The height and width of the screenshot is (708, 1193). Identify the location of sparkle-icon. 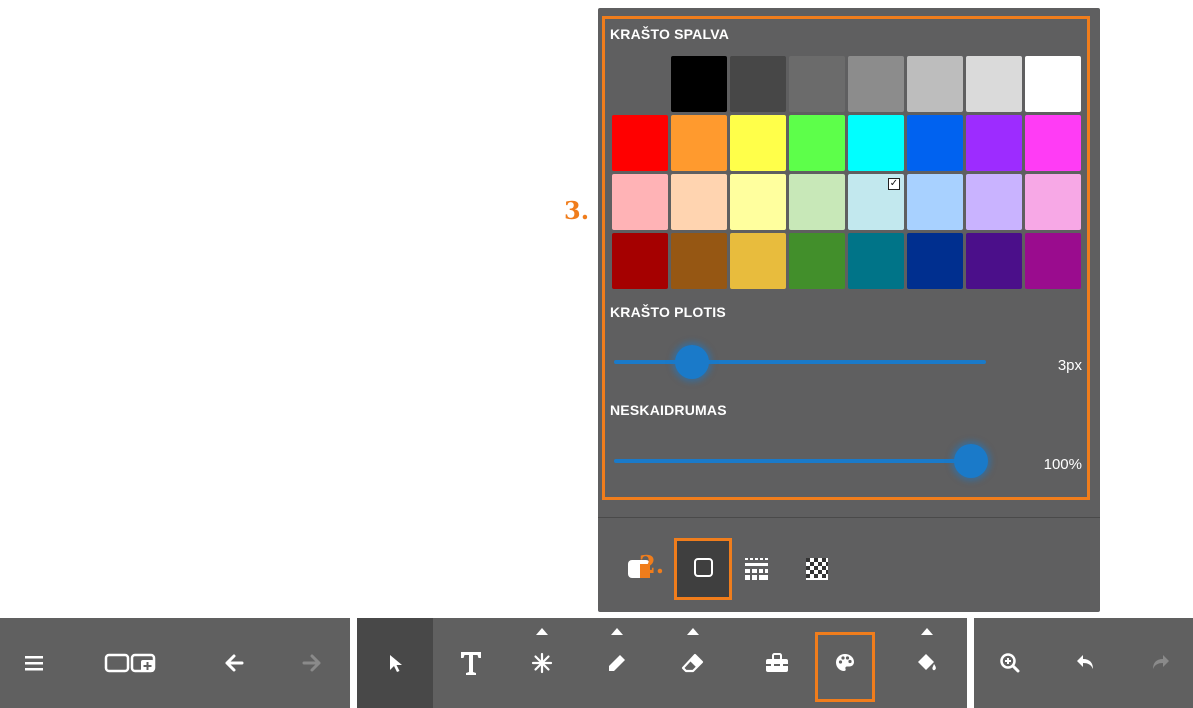
(542, 663).